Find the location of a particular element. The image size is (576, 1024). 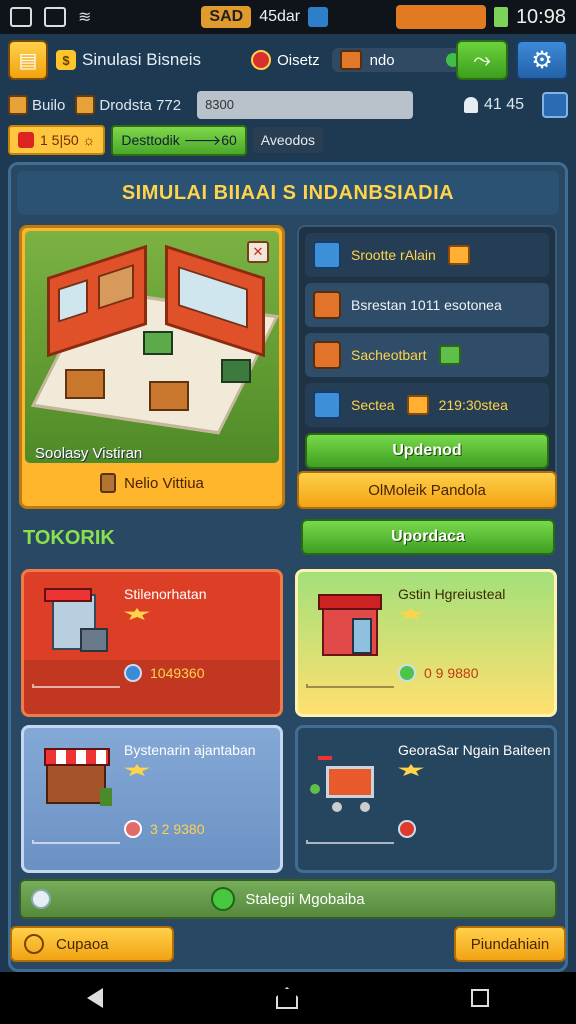

store-counter is located at coordinates (85, 384).